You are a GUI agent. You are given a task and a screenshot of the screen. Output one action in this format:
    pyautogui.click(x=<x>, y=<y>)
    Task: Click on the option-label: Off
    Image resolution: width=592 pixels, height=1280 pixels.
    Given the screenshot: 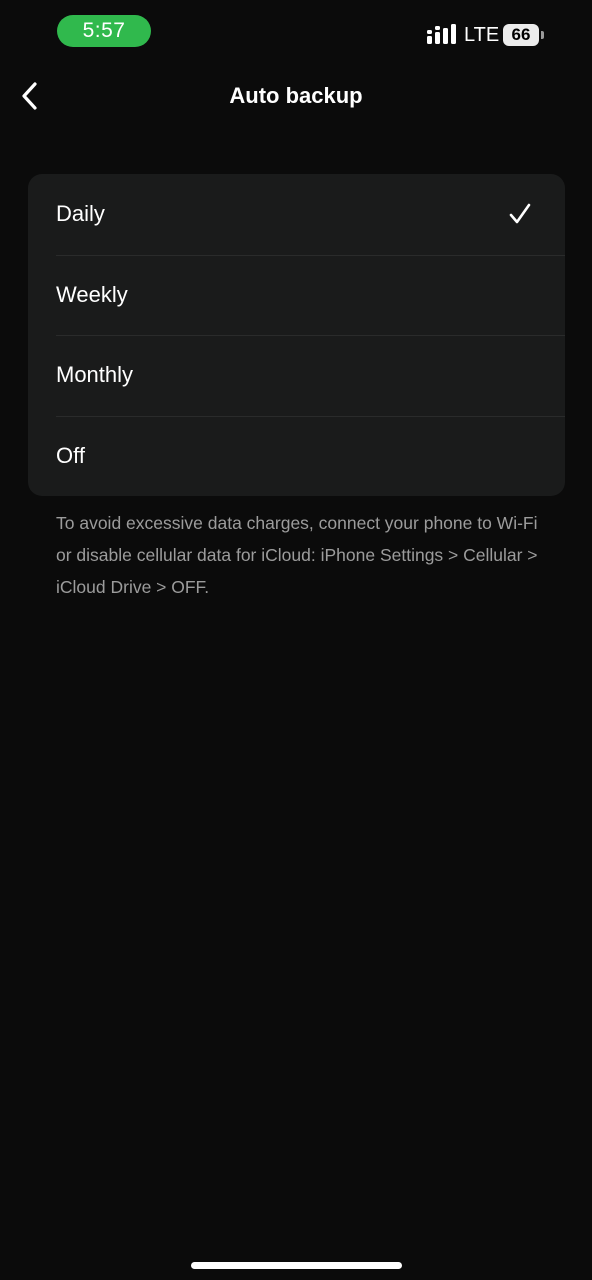 What is the action you would take?
    pyautogui.click(x=70, y=455)
    